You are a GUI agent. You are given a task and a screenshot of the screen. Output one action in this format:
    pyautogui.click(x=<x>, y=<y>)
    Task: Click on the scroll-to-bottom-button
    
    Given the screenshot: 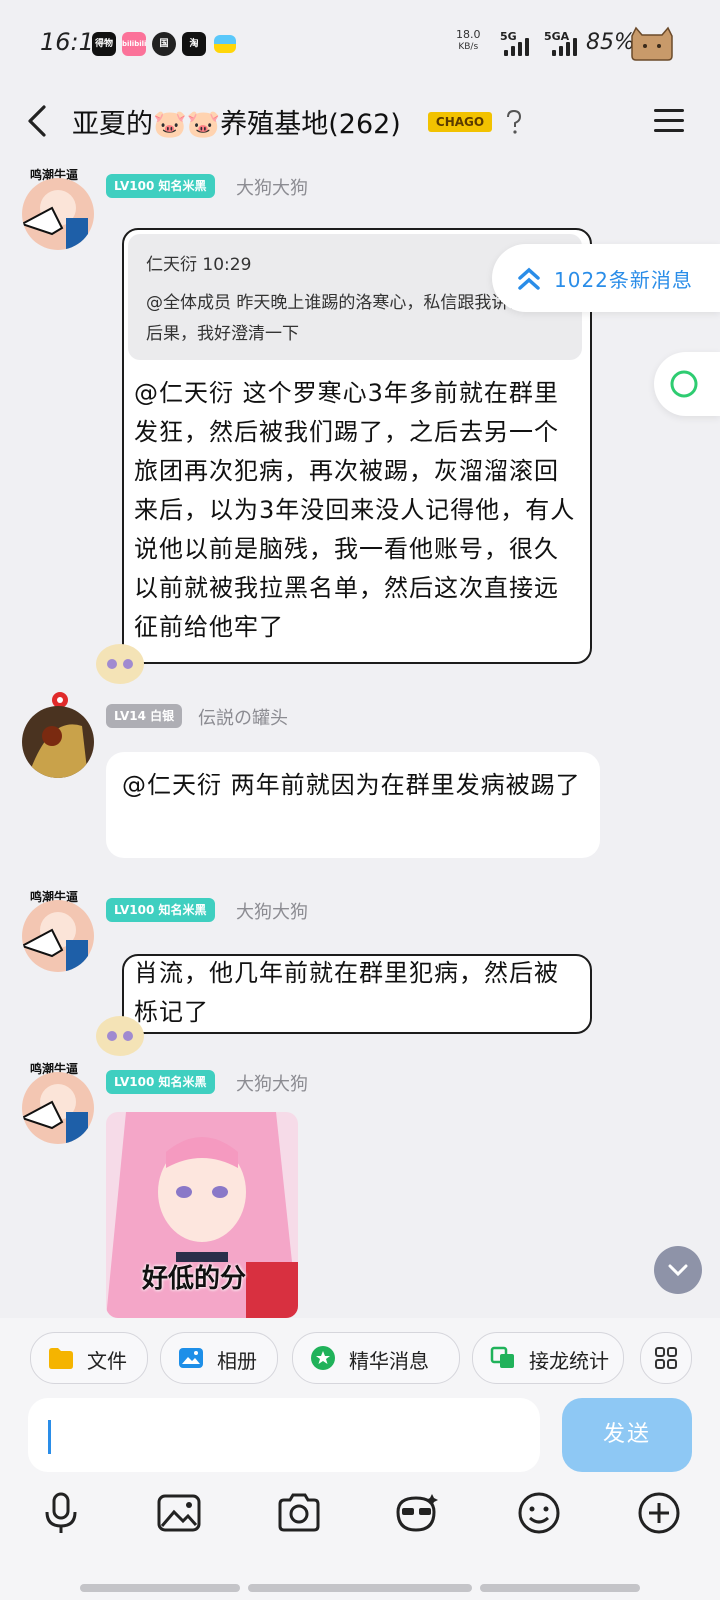 What is the action you would take?
    pyautogui.click(x=678, y=1270)
    